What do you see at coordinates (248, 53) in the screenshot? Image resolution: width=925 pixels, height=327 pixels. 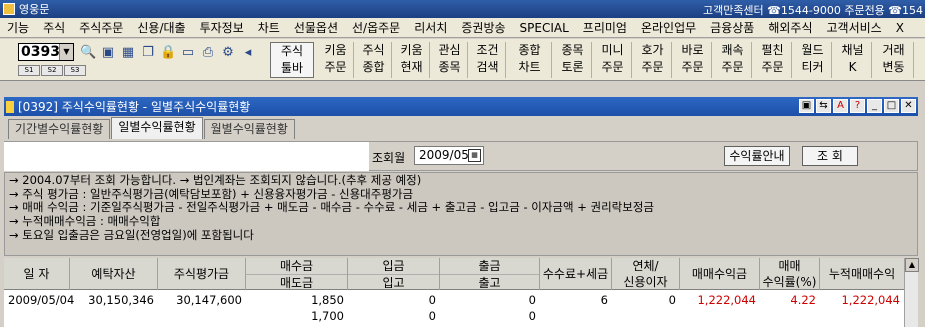 I see `arrow-left-icon: ◂` at bounding box center [248, 53].